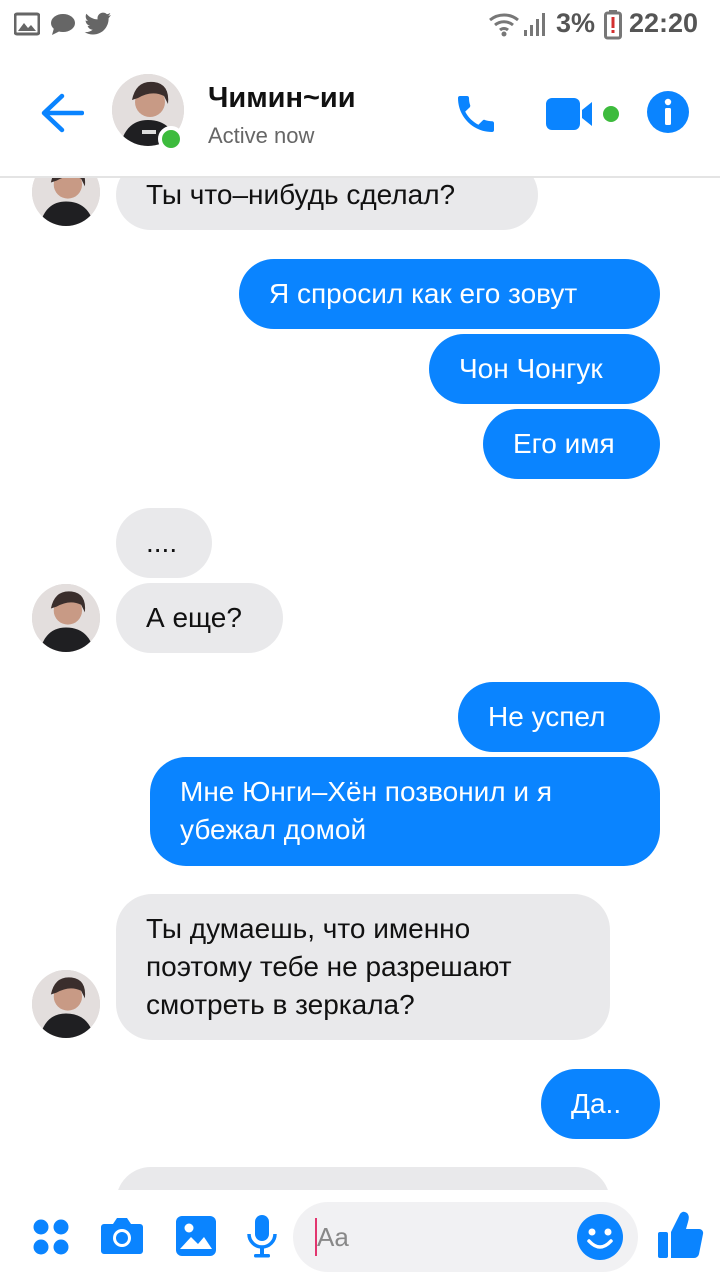 Image resolution: width=720 pixels, height=1280 pixels. I want to click on message-bubble-outgoing: Я спросил как его зовут, so click(449, 294).